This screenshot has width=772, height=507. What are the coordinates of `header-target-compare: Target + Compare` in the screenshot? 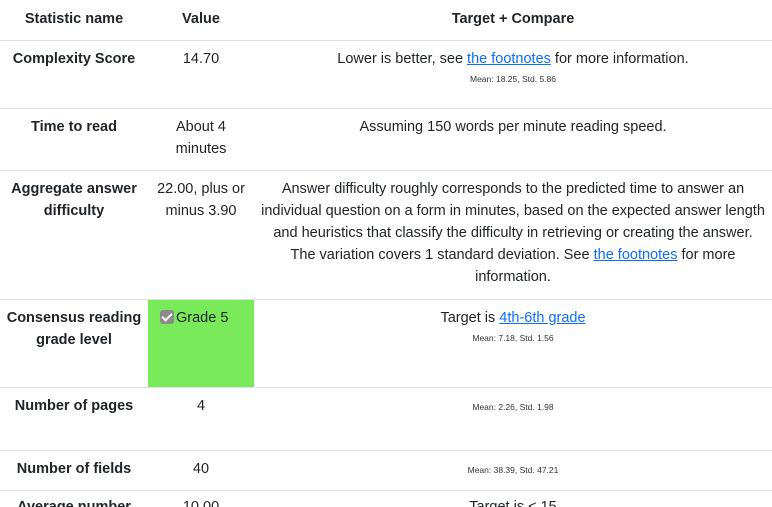 It's located at (513, 21).